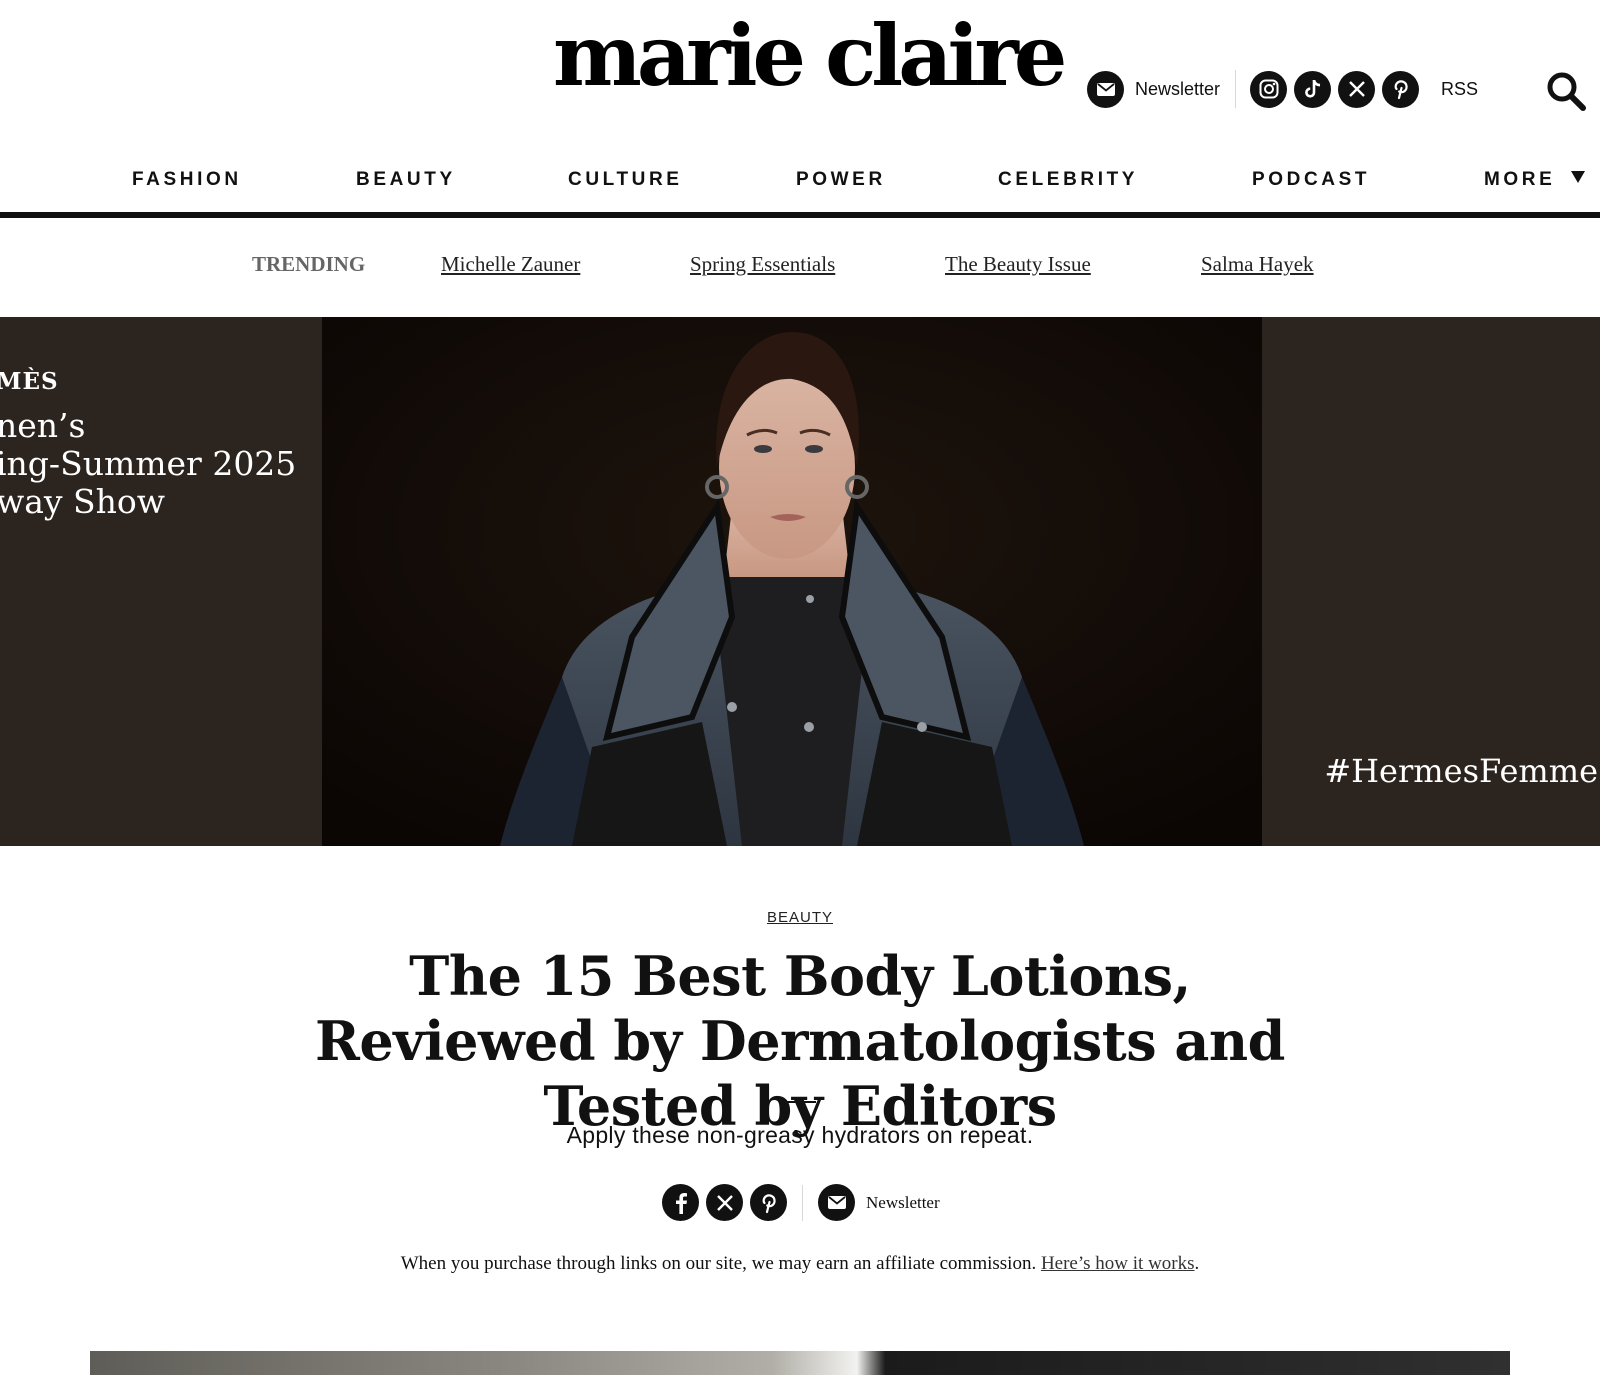 This screenshot has width=1600, height=1375. What do you see at coordinates (1177, 89) in the screenshot?
I see `newsletter-link: Newsletter` at bounding box center [1177, 89].